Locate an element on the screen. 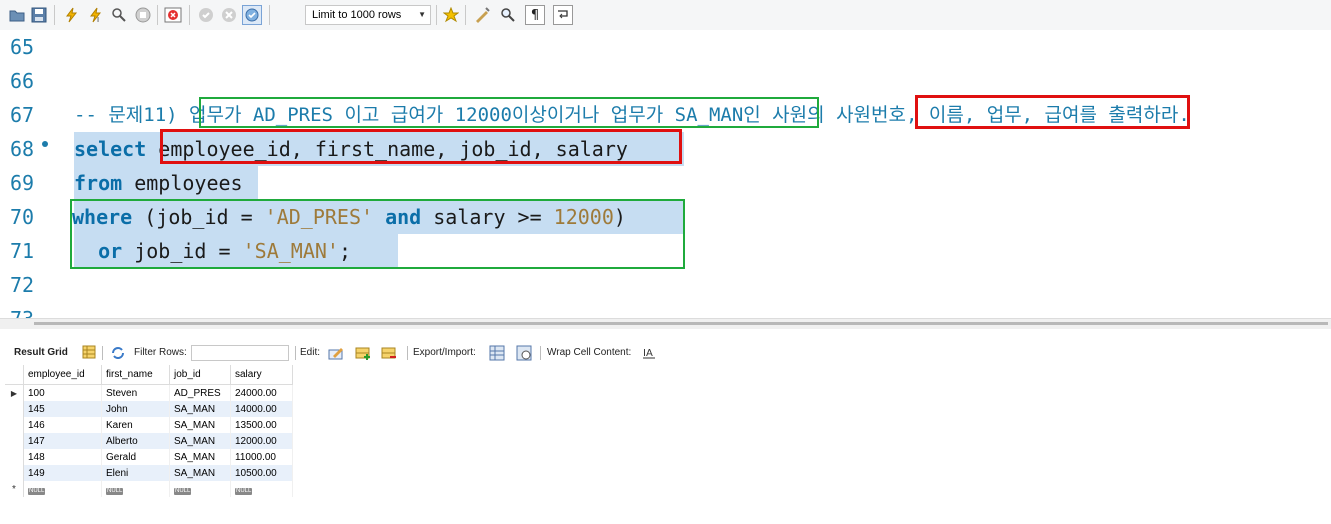  highlight-box-select-columns is located at coordinates (421, 146).